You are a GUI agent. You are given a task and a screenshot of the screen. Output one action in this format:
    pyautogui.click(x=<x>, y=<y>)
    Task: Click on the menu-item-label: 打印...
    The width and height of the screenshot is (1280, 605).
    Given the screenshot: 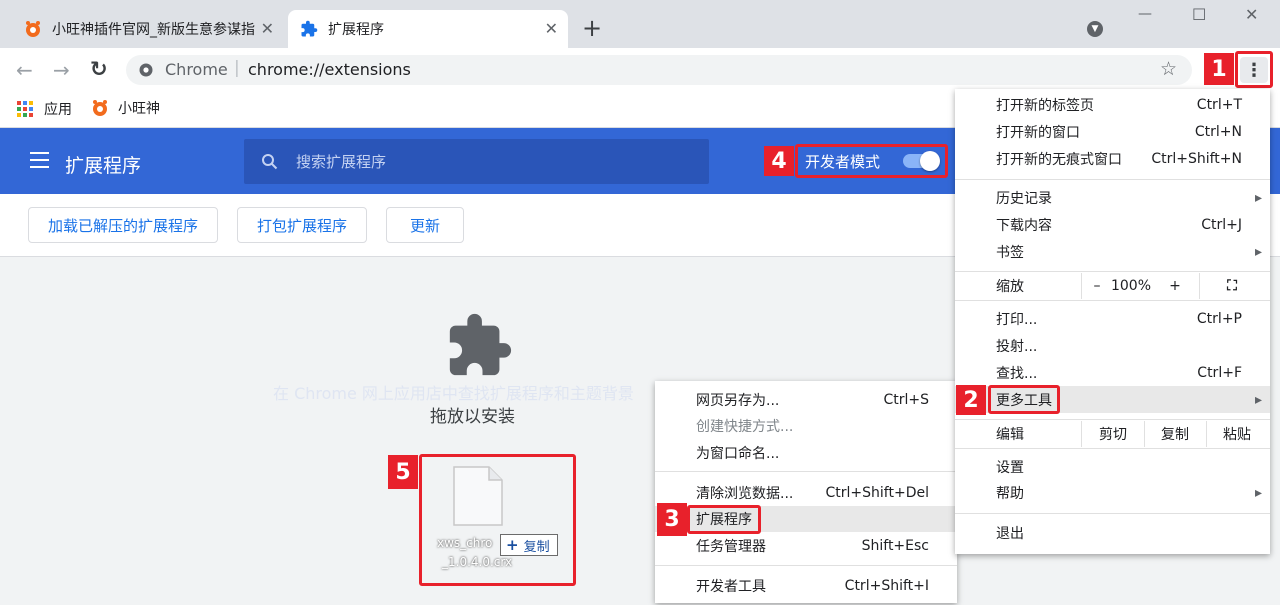 What is the action you would take?
    pyautogui.click(x=1017, y=320)
    